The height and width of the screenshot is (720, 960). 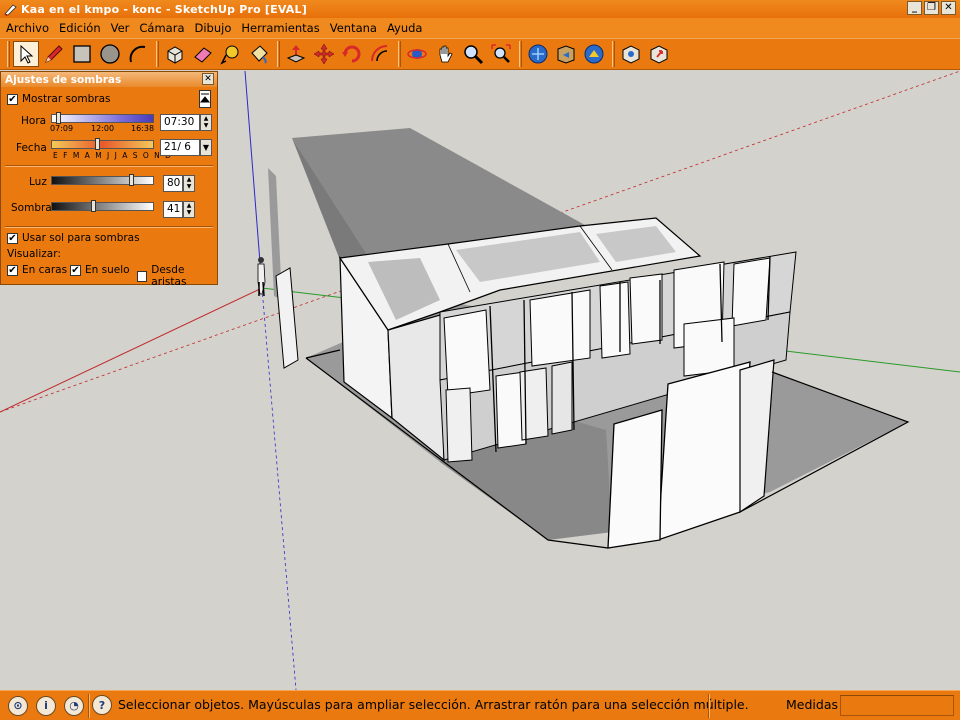 I want to click on menu-ver: Ver, so click(x=123, y=28).